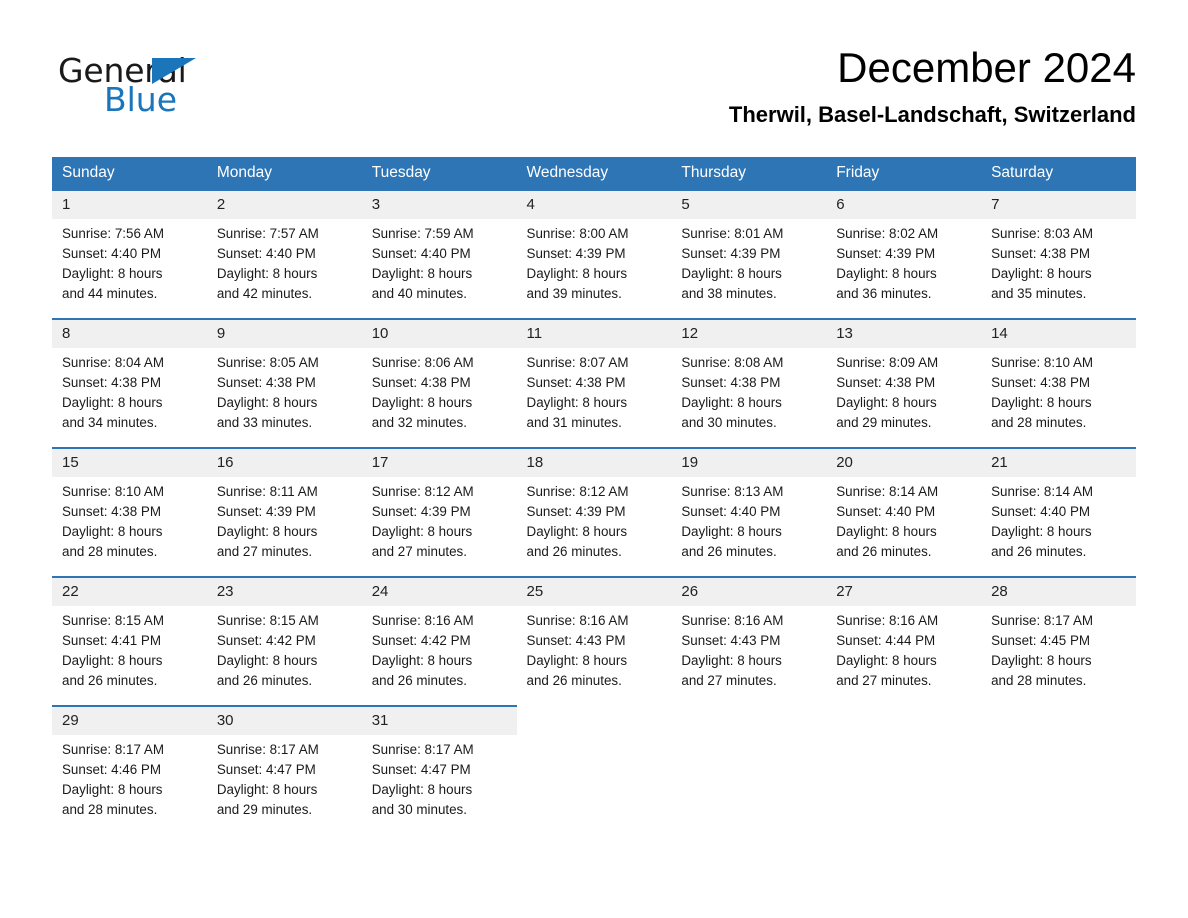  I want to click on day-number: 14, so click(1058, 332).